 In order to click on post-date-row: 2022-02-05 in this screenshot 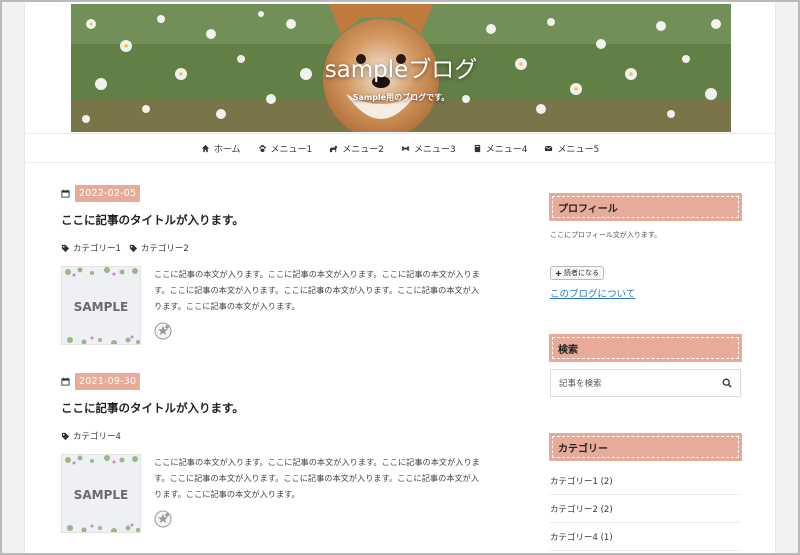, I will do `click(271, 193)`.